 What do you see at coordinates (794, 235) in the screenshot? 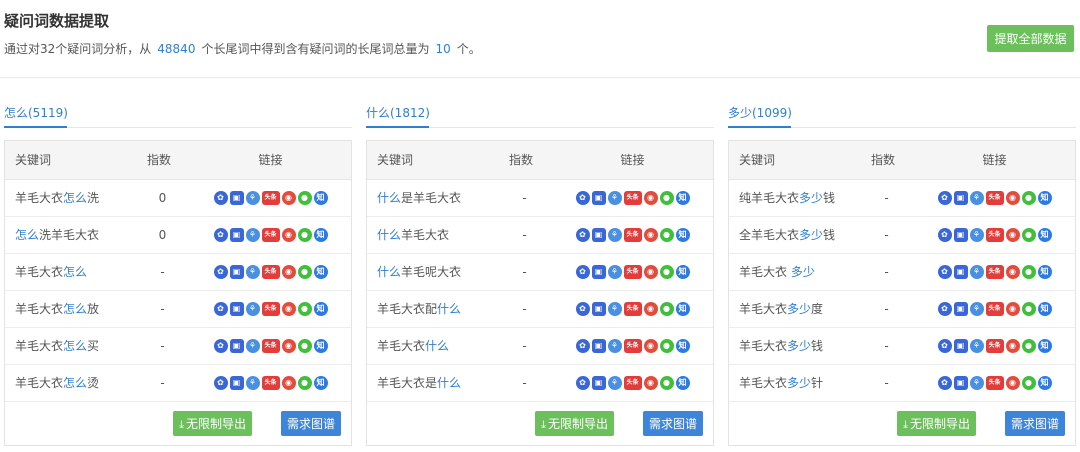
I see `keyword-cell: 全羊毛大衣多少钱` at bounding box center [794, 235].